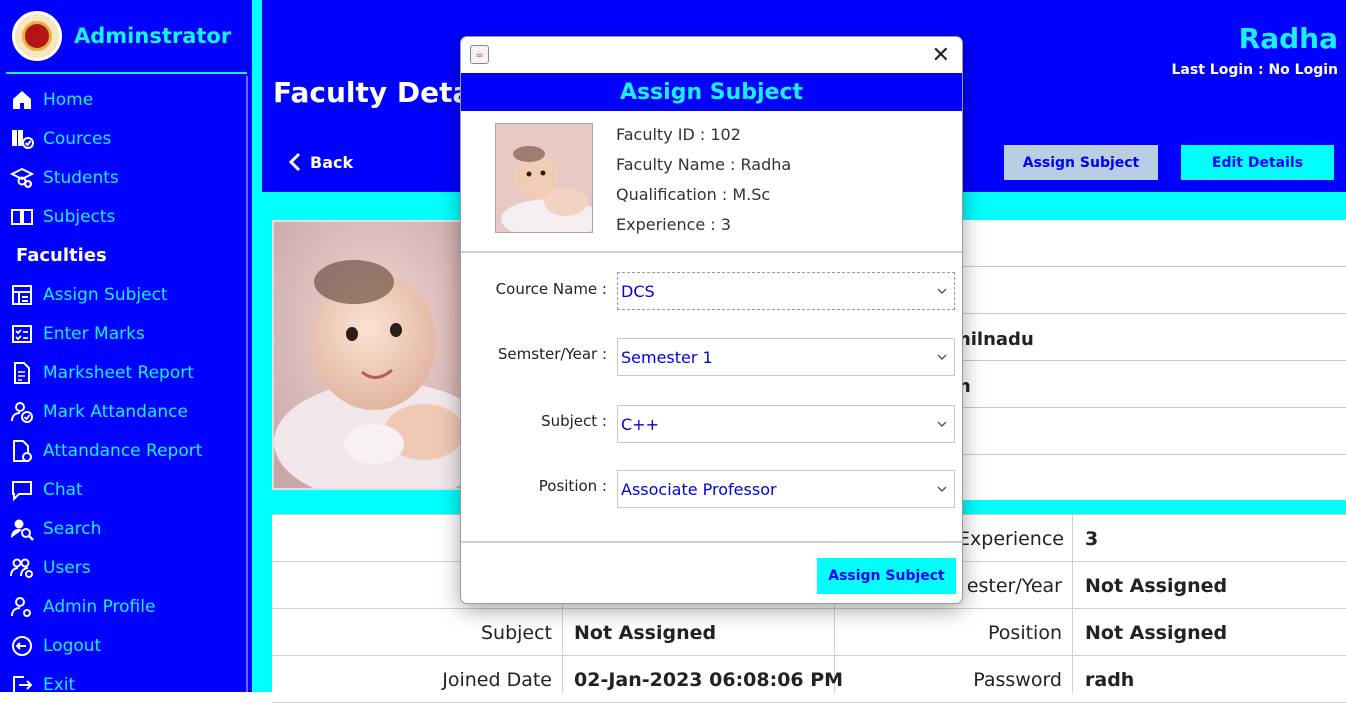 Image resolution: width=1346 pixels, height=704 pixels. I want to click on mark-attendance-icon, so click(22, 412).